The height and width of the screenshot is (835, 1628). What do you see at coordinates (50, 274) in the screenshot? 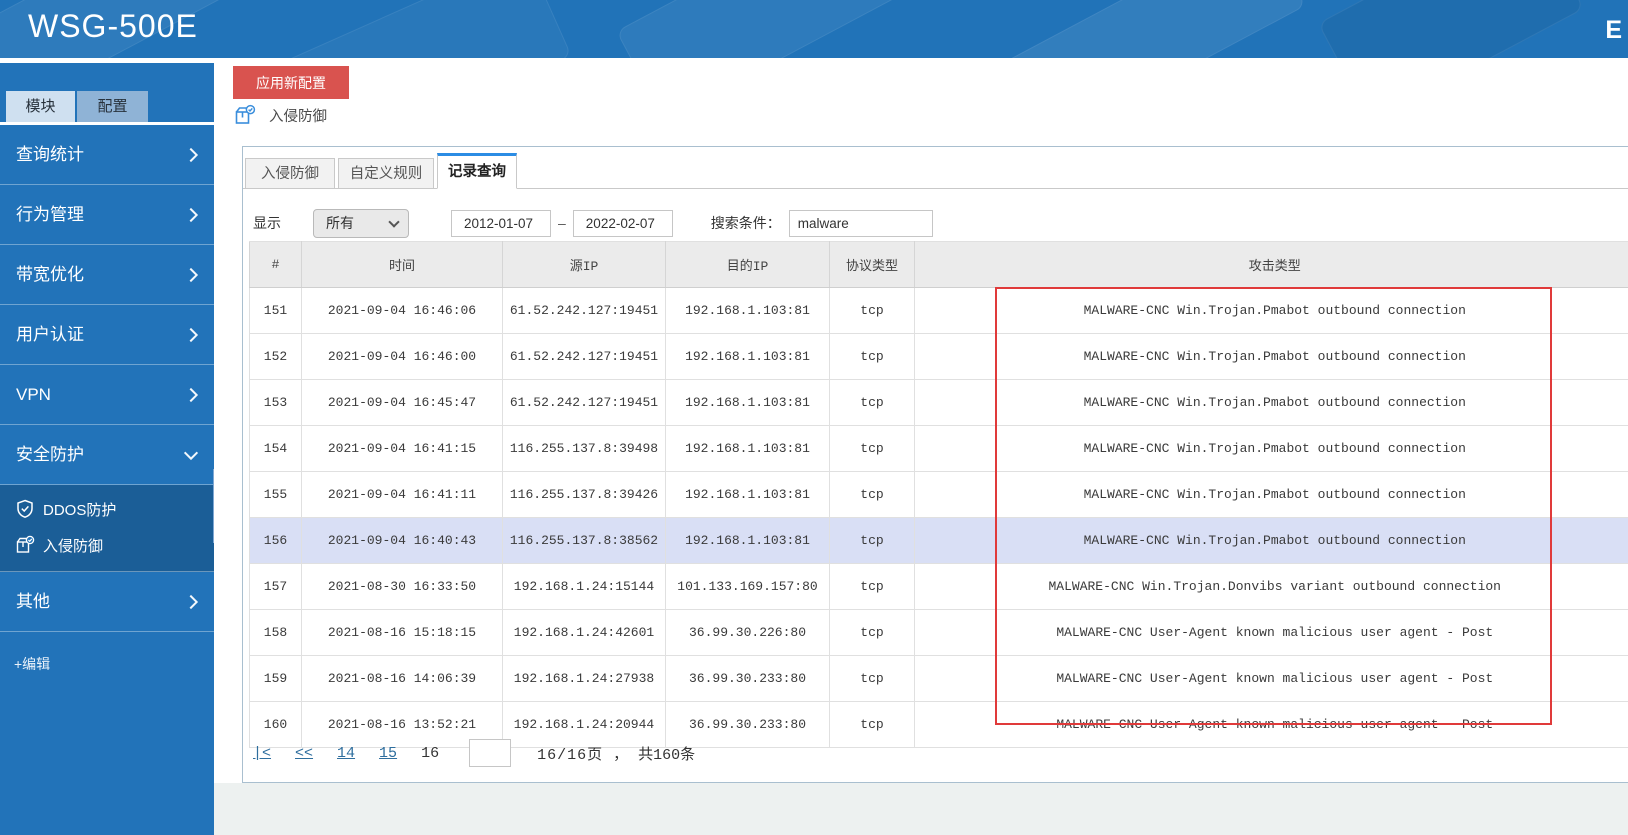
I see `sidebar-item-label: 带宽优化` at bounding box center [50, 274].